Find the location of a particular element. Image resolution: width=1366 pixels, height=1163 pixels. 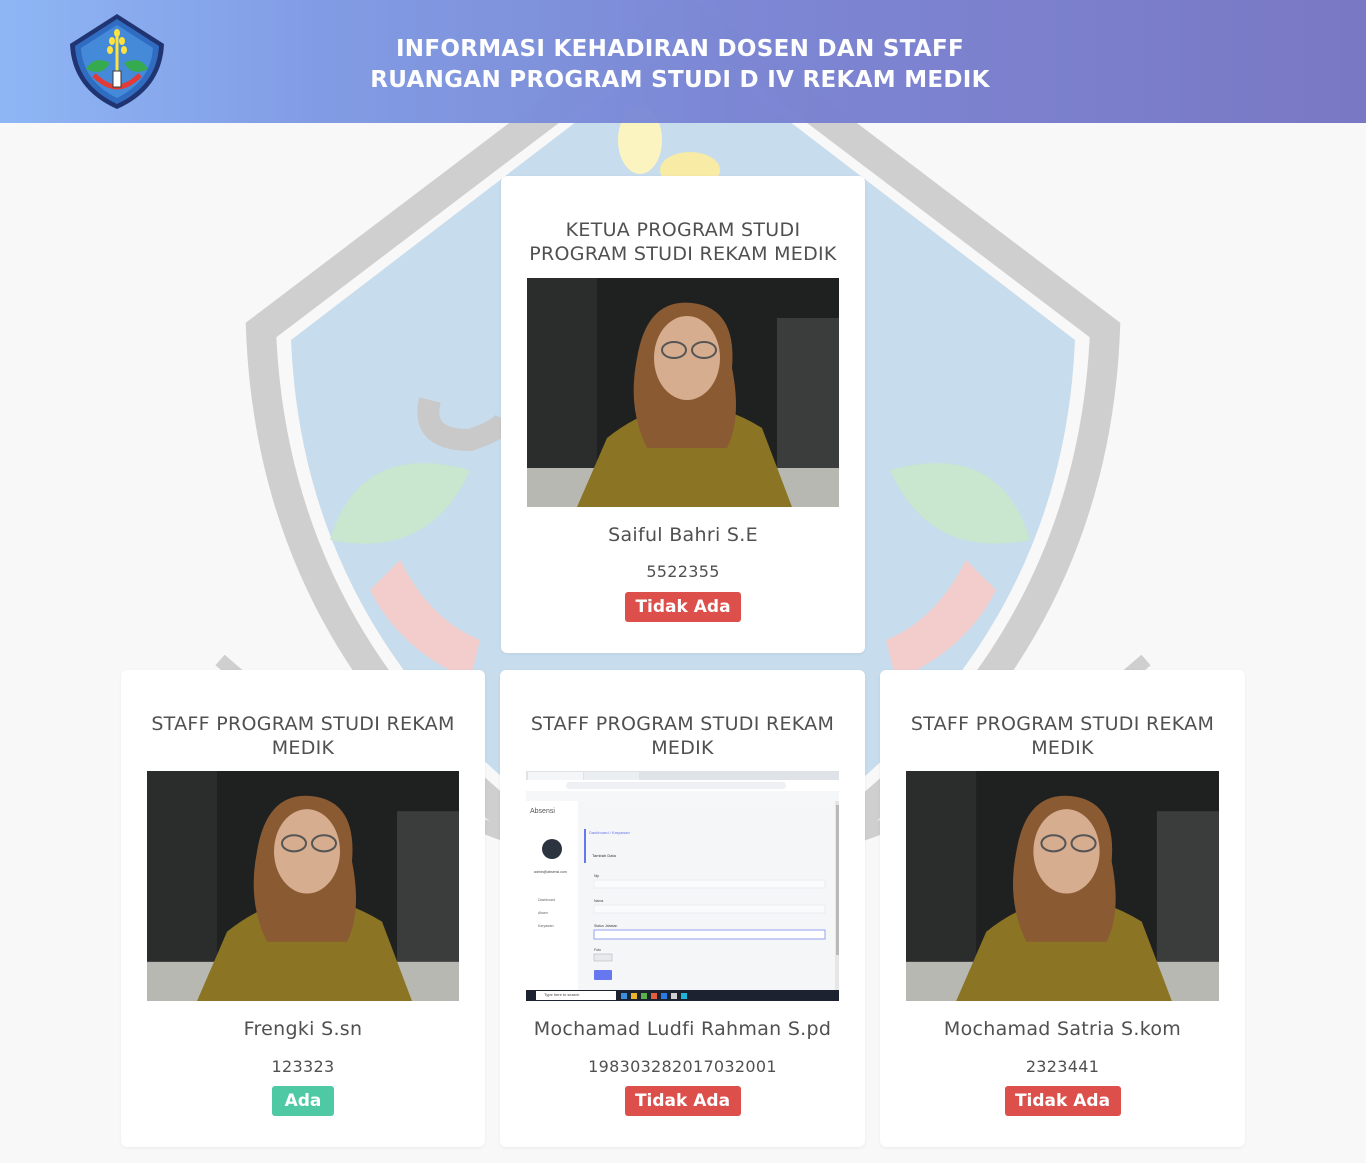

screenshot-field-1: Nip is located at coordinates (597, 876).